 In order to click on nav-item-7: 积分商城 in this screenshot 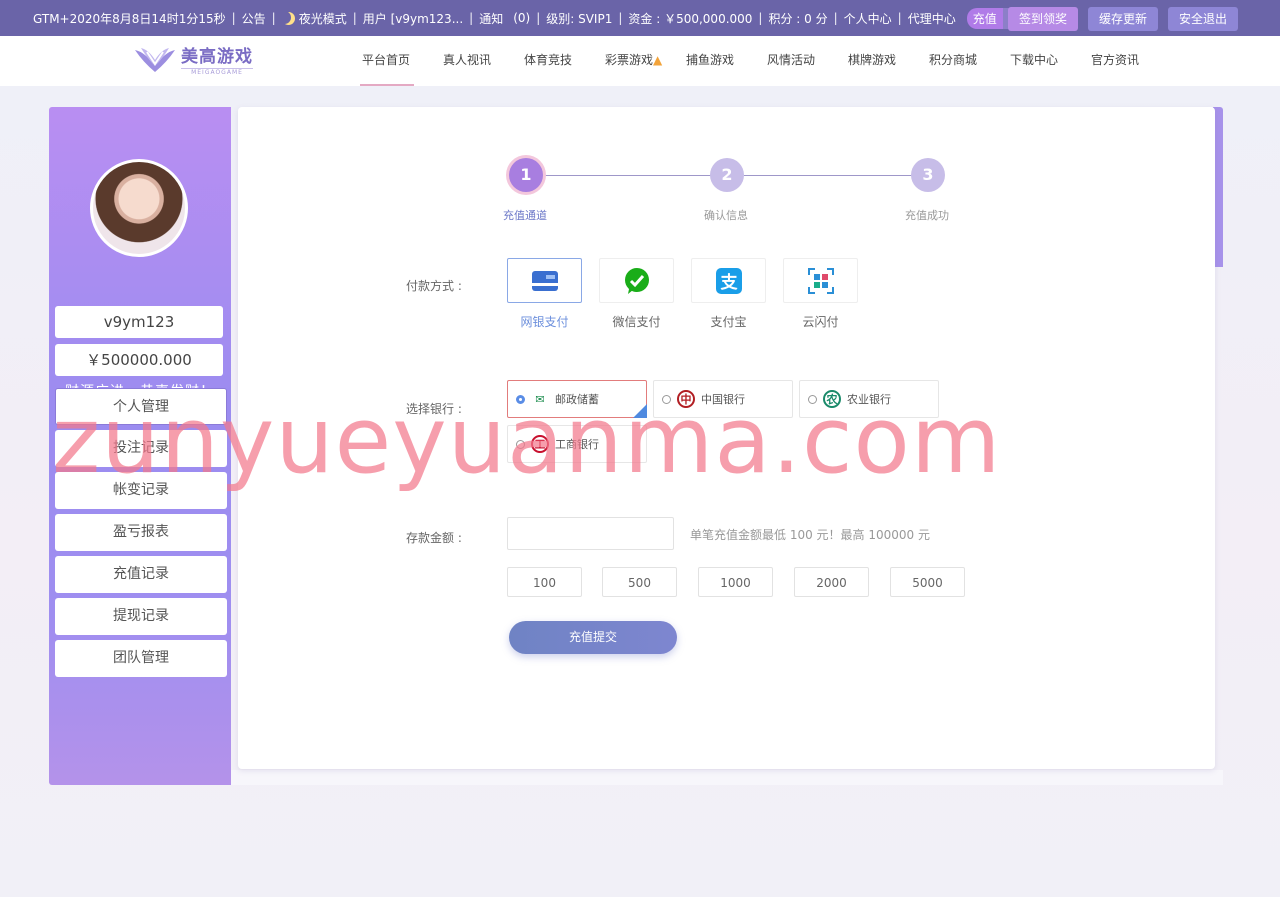, I will do `click(967, 61)`.